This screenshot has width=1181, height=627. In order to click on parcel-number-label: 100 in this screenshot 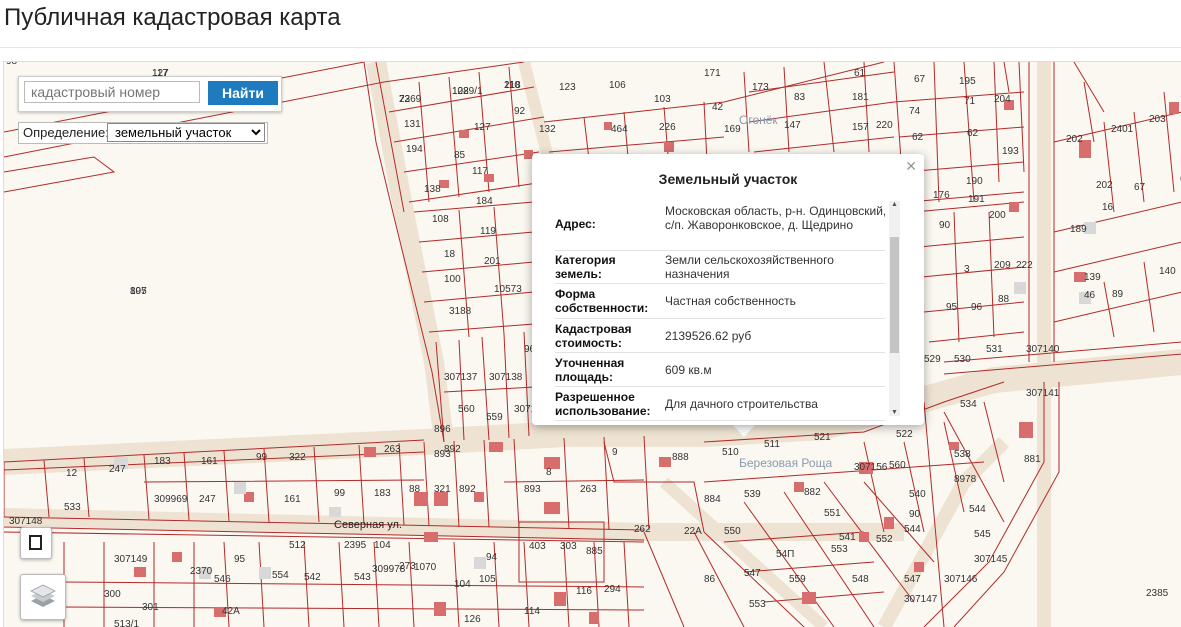, I will do `click(452, 279)`.